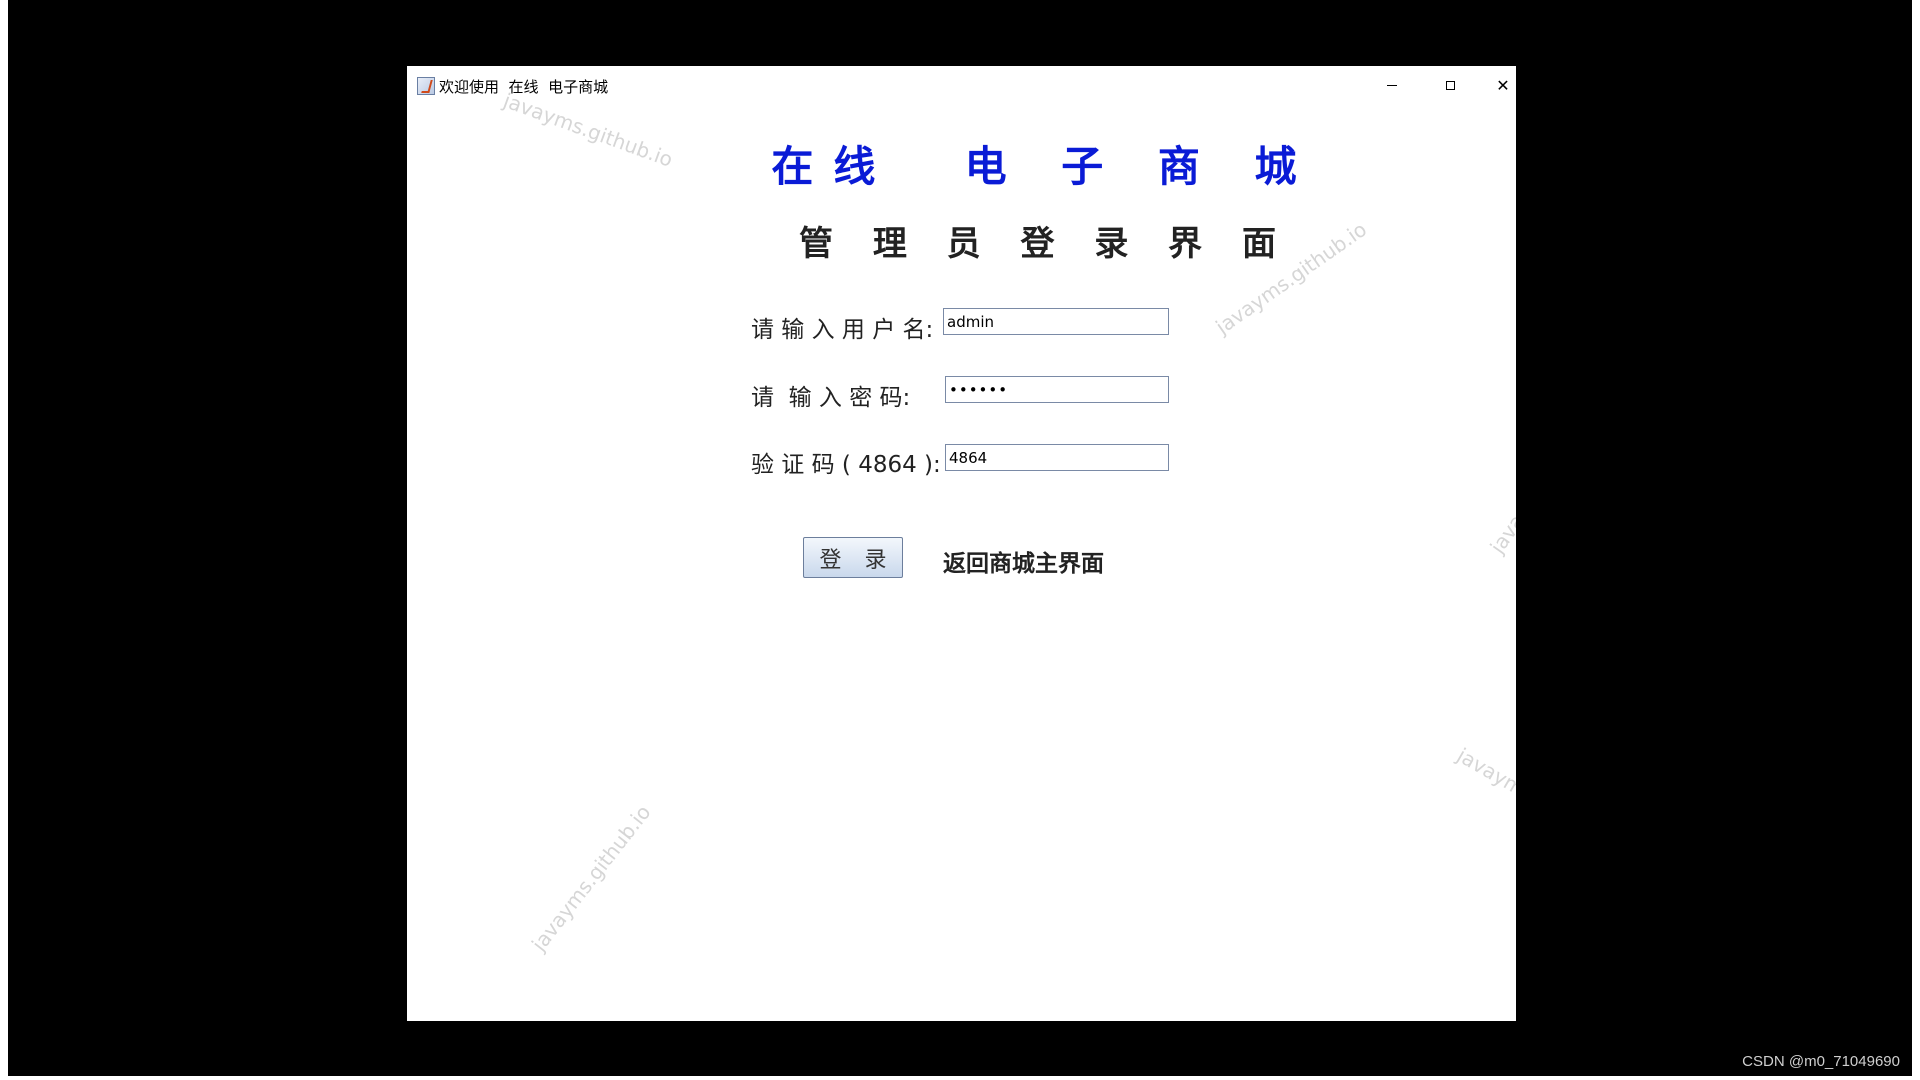 Image resolution: width=1920 pixels, height=1080 pixels. I want to click on close-button: ✕, so click(1500, 85).